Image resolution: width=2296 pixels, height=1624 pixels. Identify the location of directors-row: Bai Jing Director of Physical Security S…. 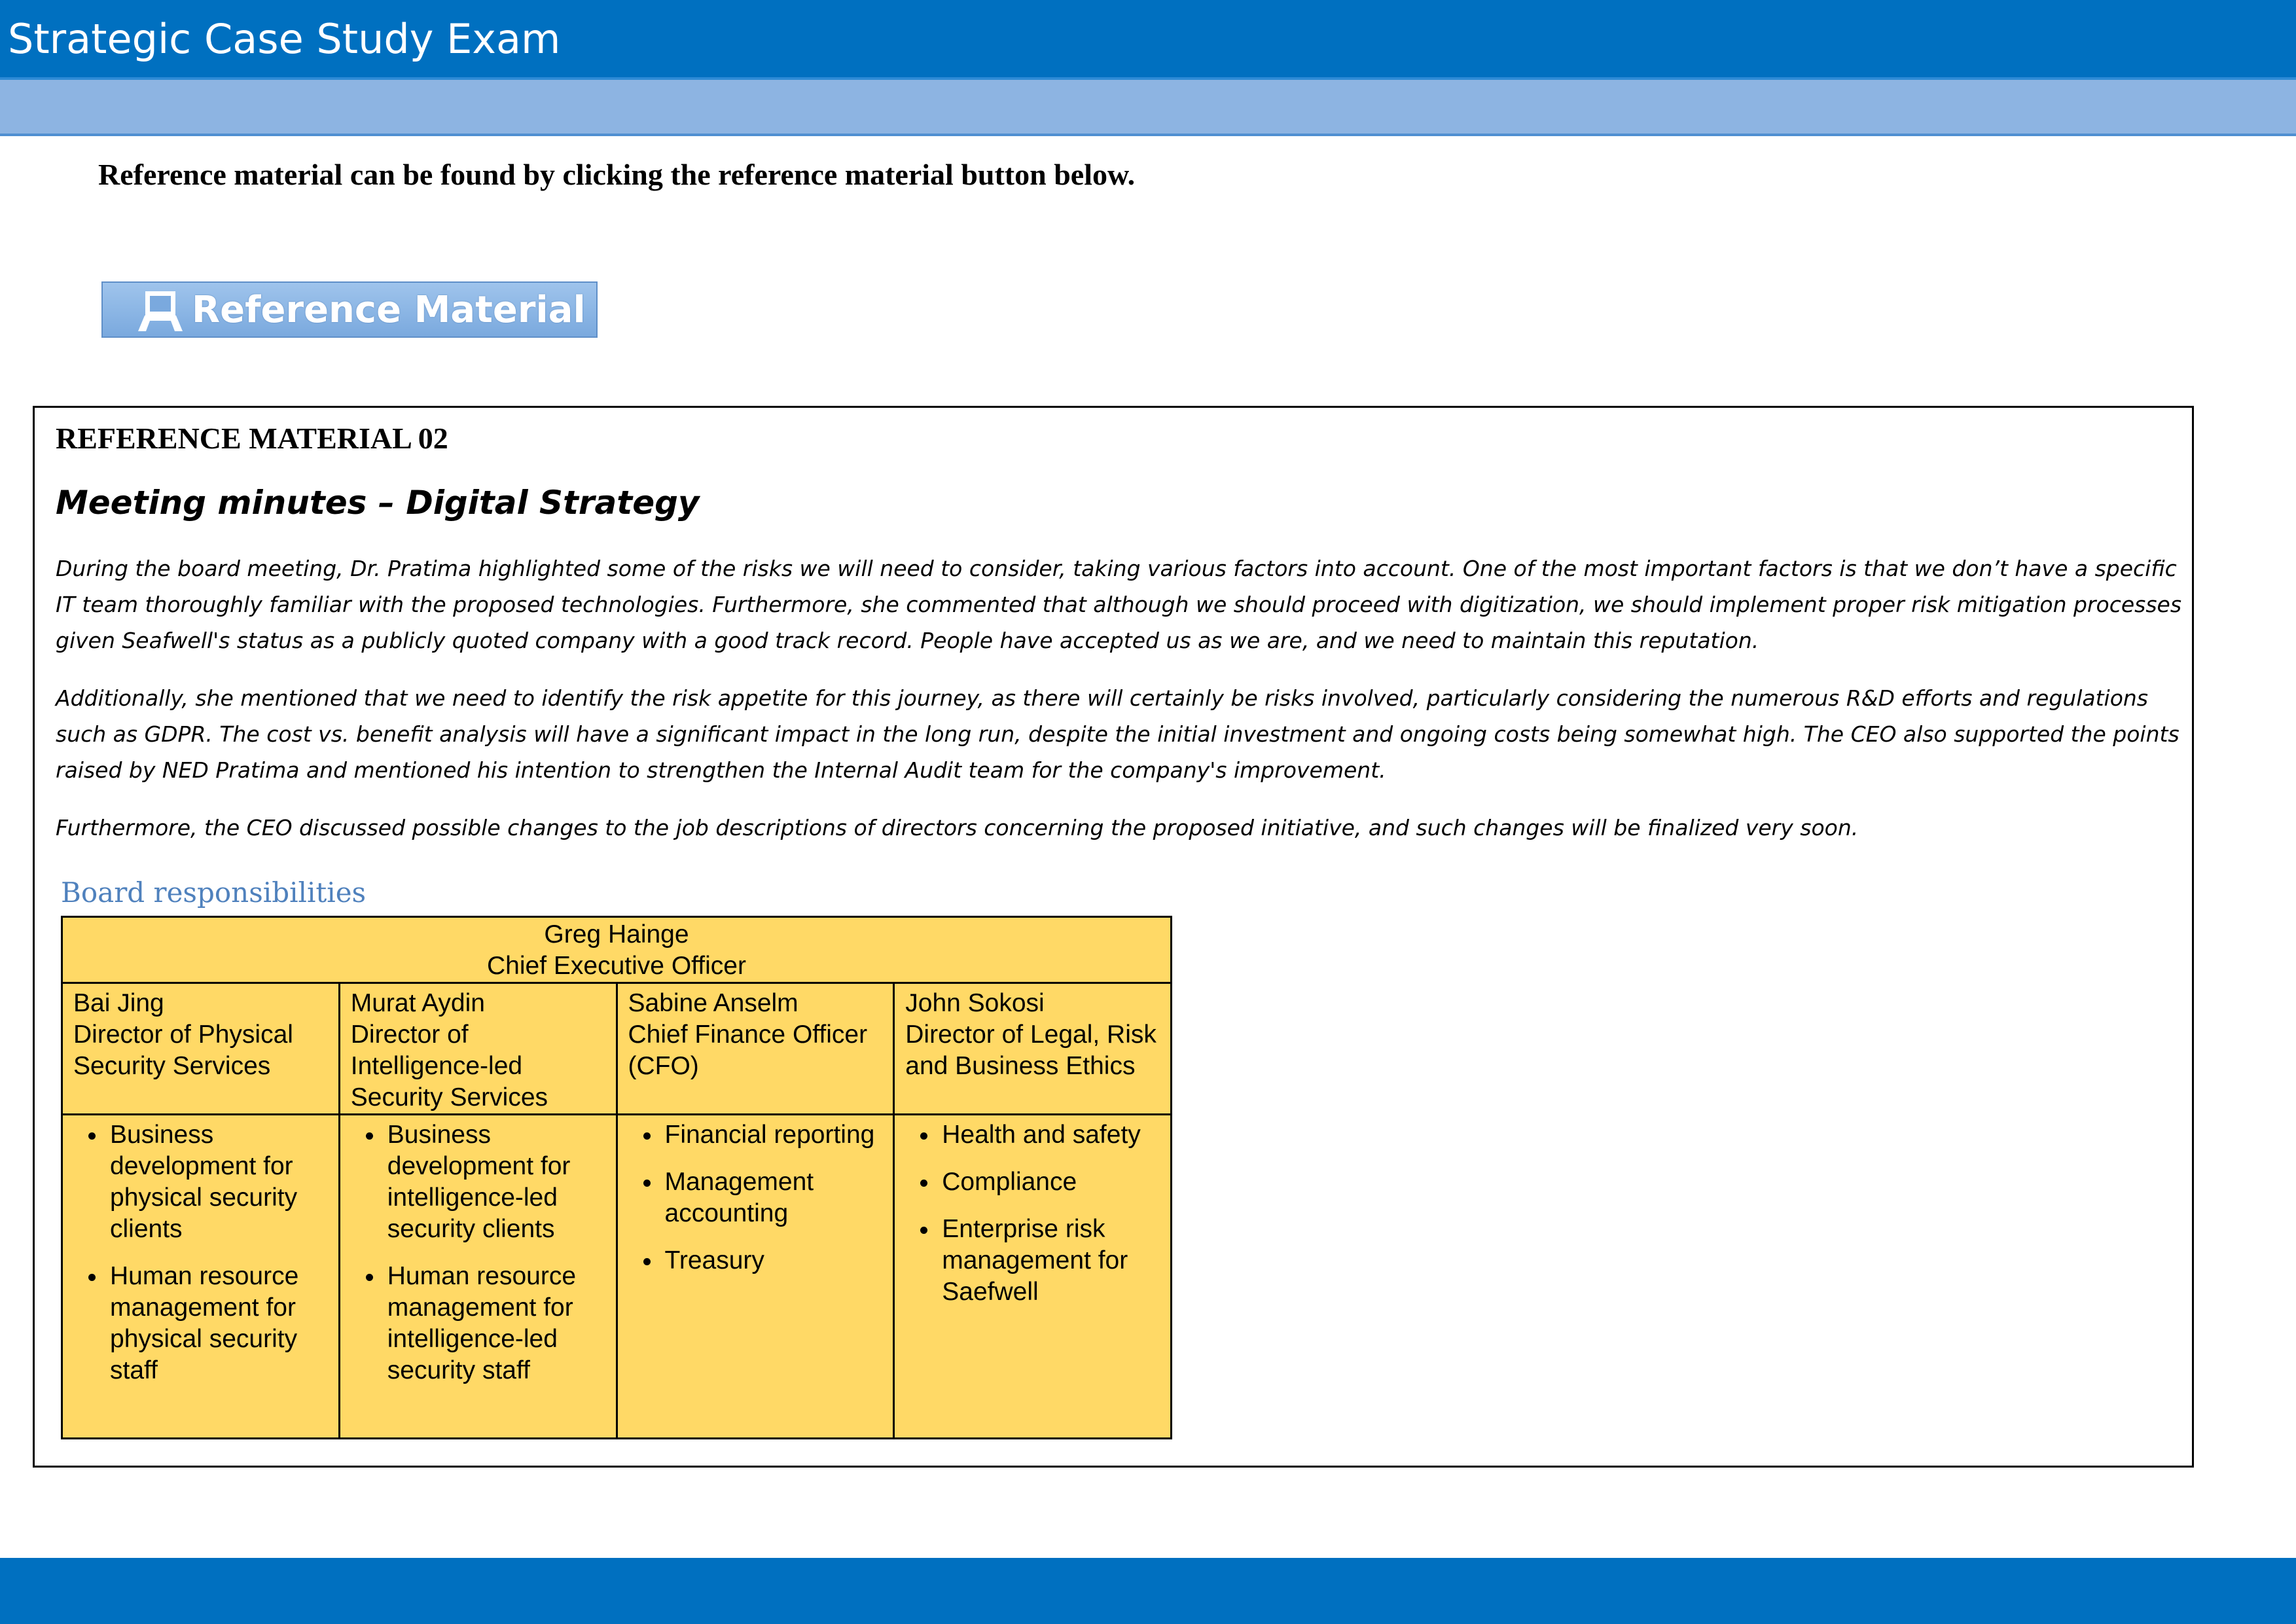
(616, 1048).